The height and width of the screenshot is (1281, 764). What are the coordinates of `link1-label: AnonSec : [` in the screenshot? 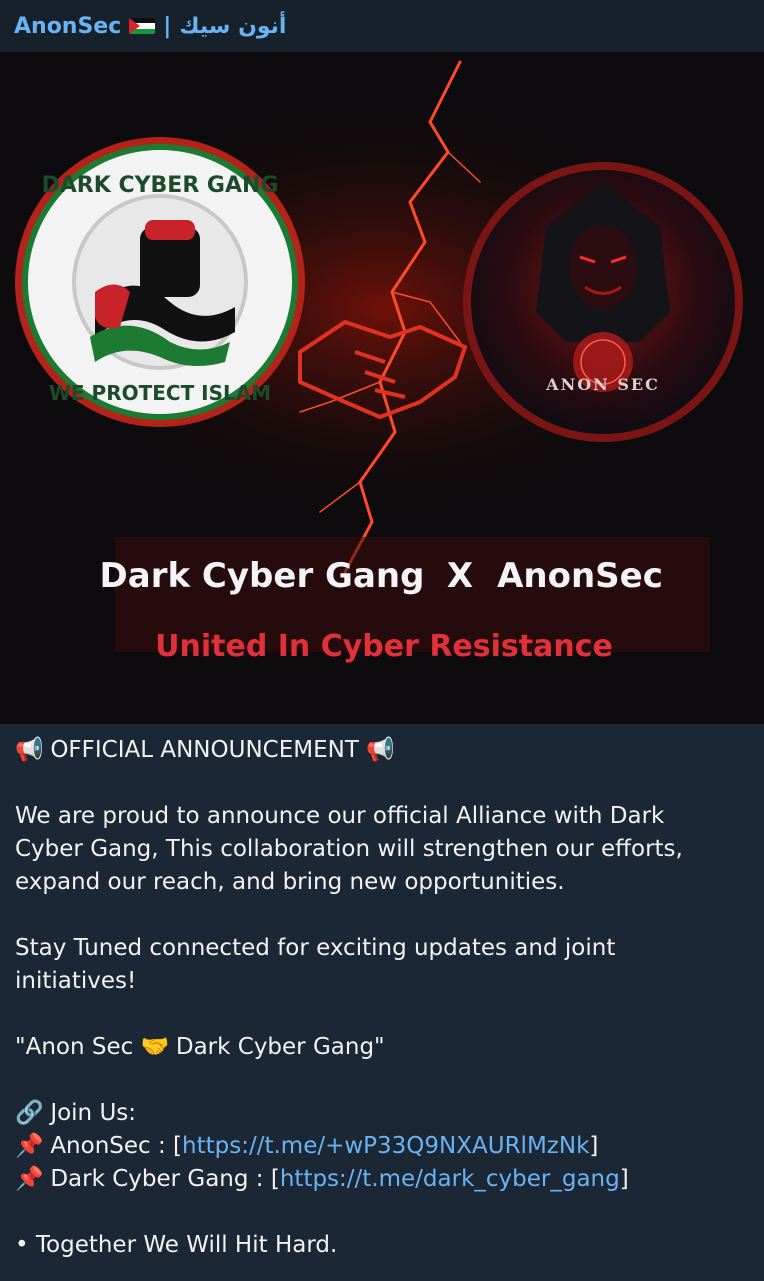 It's located at (116, 1146).